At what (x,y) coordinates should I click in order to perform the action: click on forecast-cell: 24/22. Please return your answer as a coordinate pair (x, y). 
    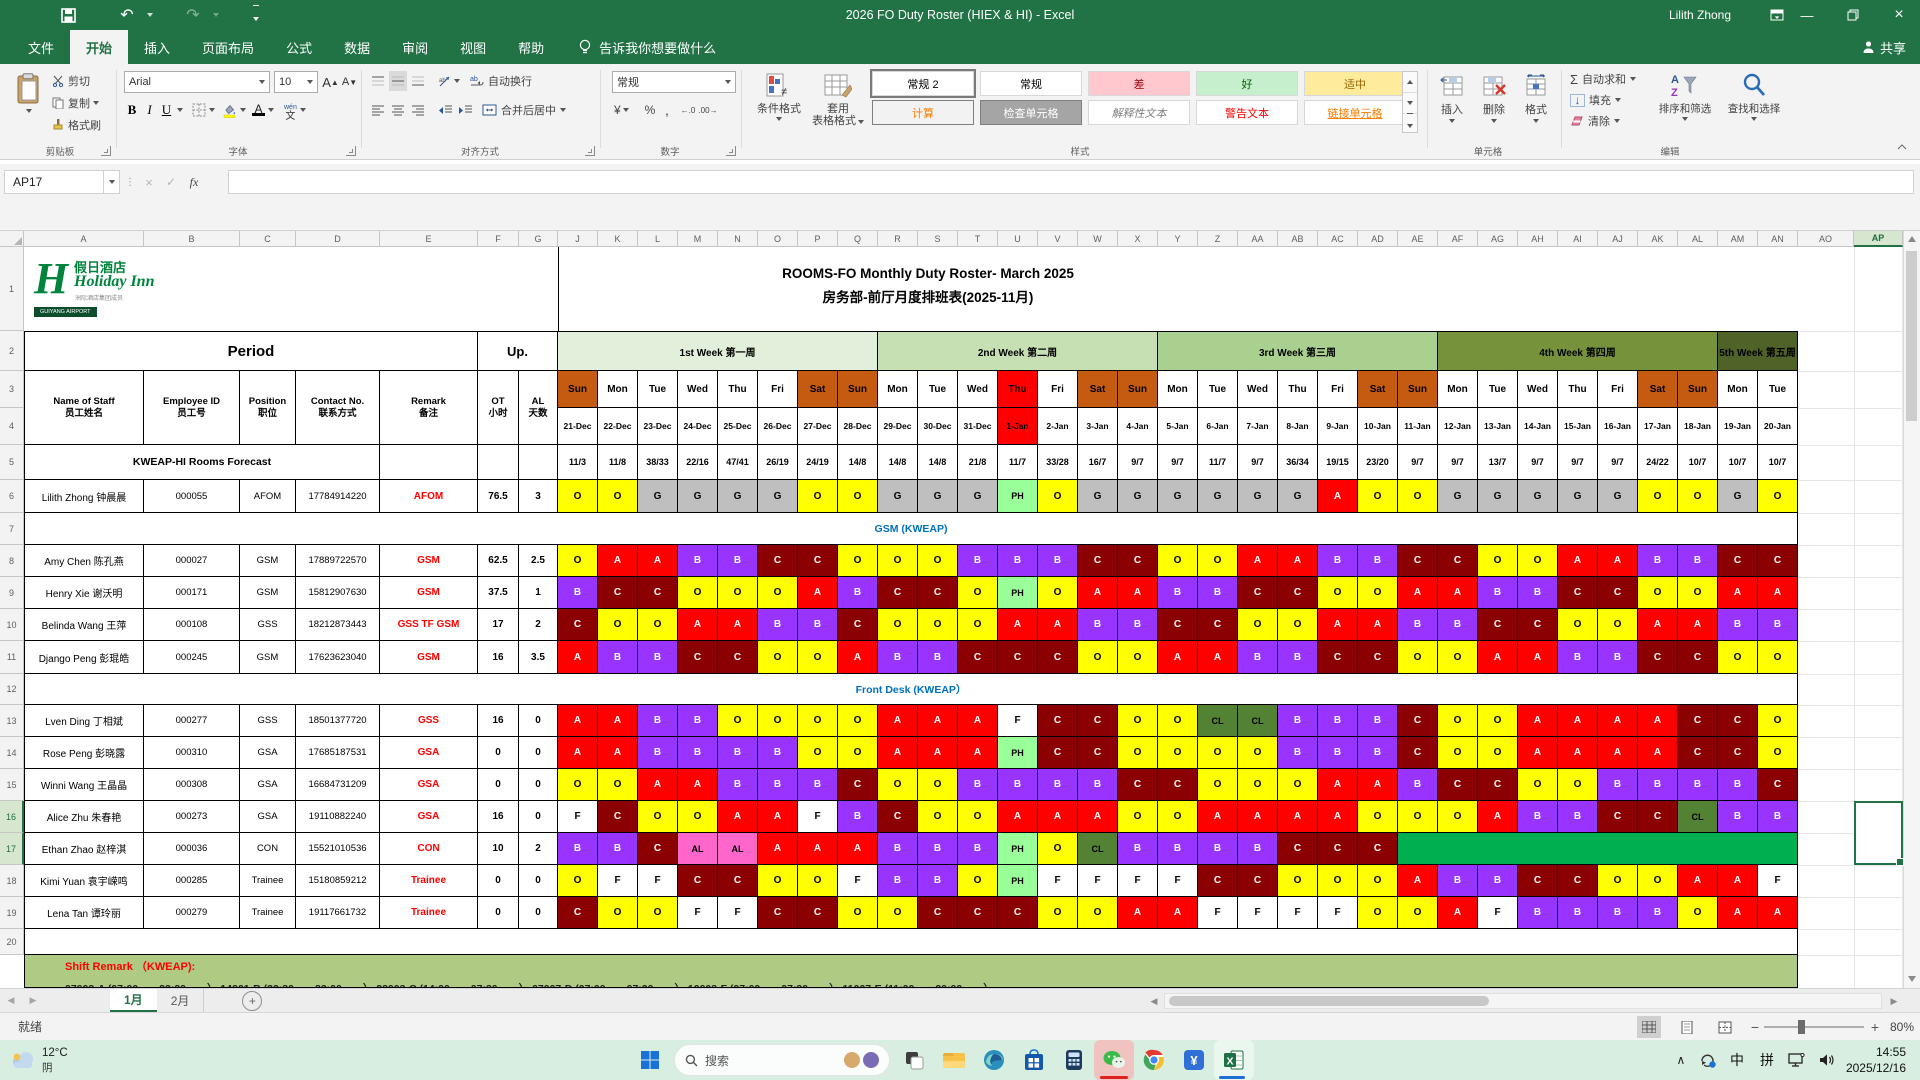
    Looking at the image, I should click on (1658, 462).